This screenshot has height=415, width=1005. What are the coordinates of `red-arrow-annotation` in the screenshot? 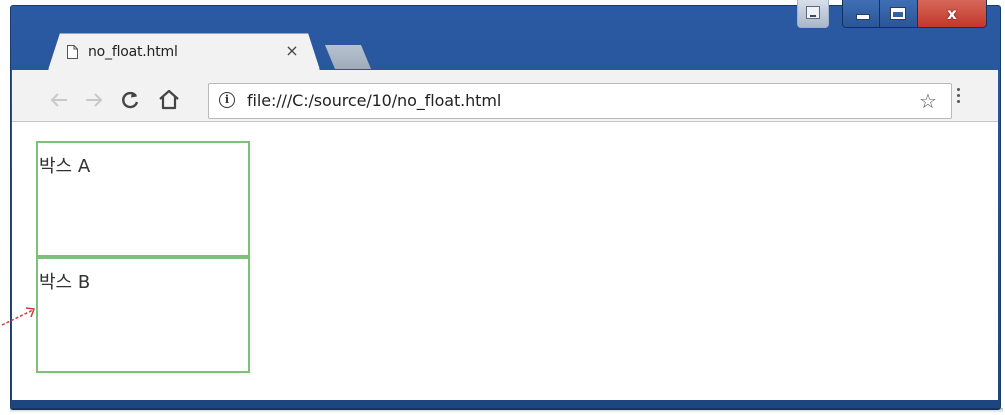 It's located at (18, 316).